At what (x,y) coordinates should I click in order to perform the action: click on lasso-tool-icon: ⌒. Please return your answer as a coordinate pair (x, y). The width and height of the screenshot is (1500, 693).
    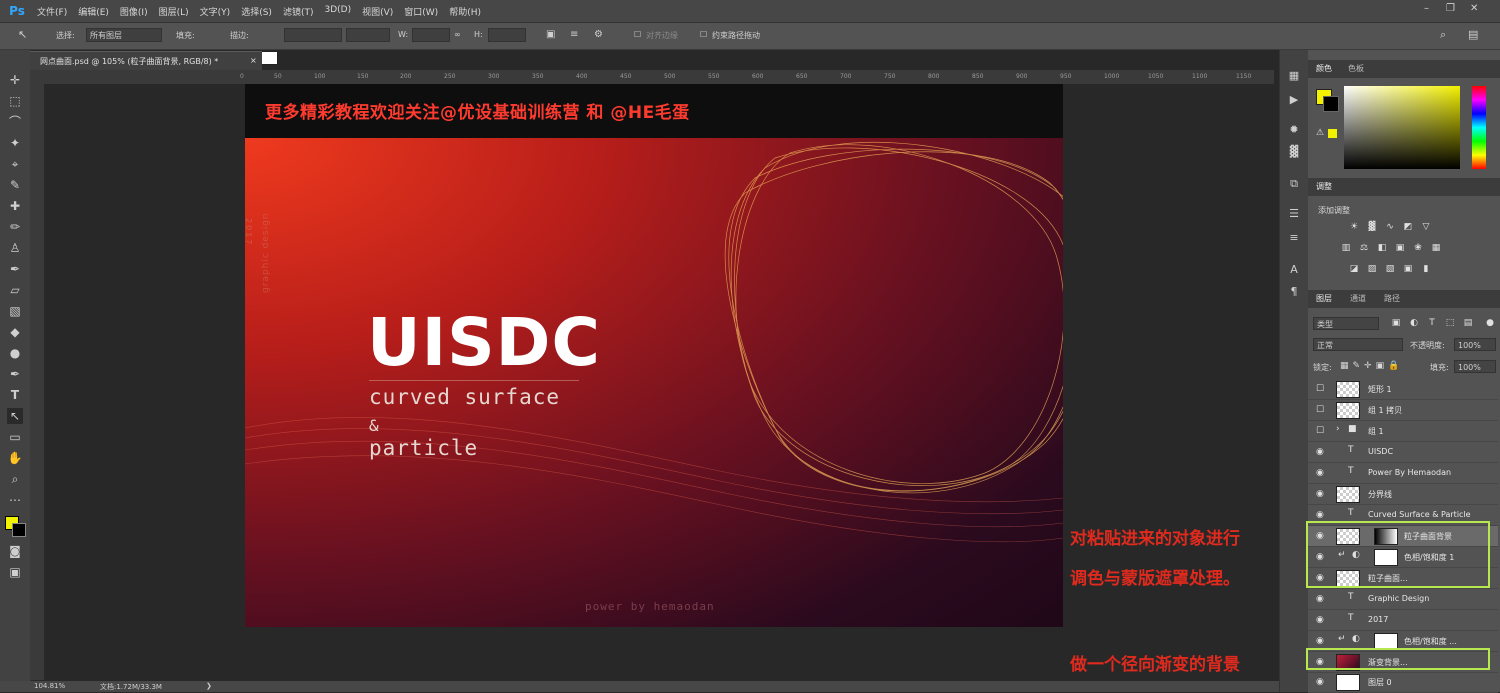
    Looking at the image, I should click on (15, 122).